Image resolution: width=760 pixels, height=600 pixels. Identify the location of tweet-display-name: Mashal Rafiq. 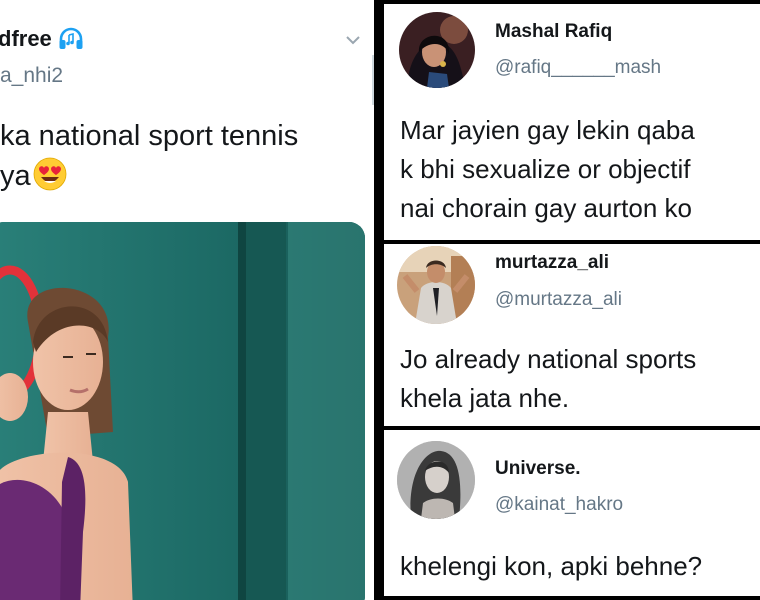
(553, 32).